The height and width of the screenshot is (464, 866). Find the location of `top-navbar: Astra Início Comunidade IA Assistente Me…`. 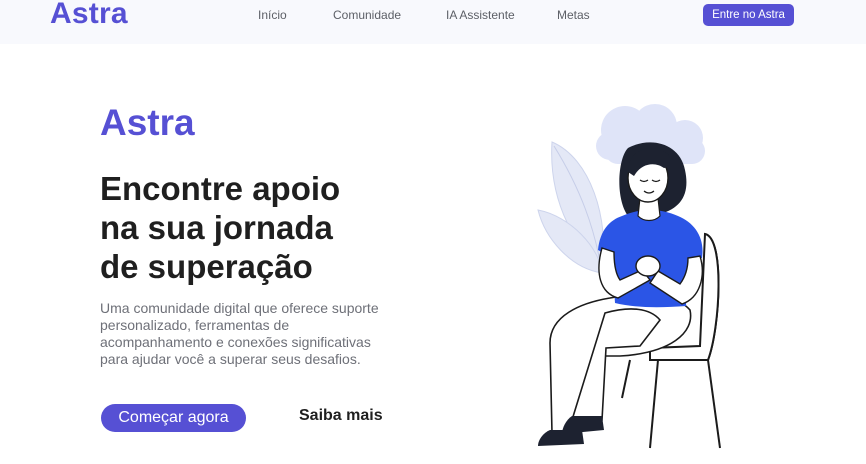

top-navbar: Astra Início Comunidade IA Assistente Me… is located at coordinates (433, 22).